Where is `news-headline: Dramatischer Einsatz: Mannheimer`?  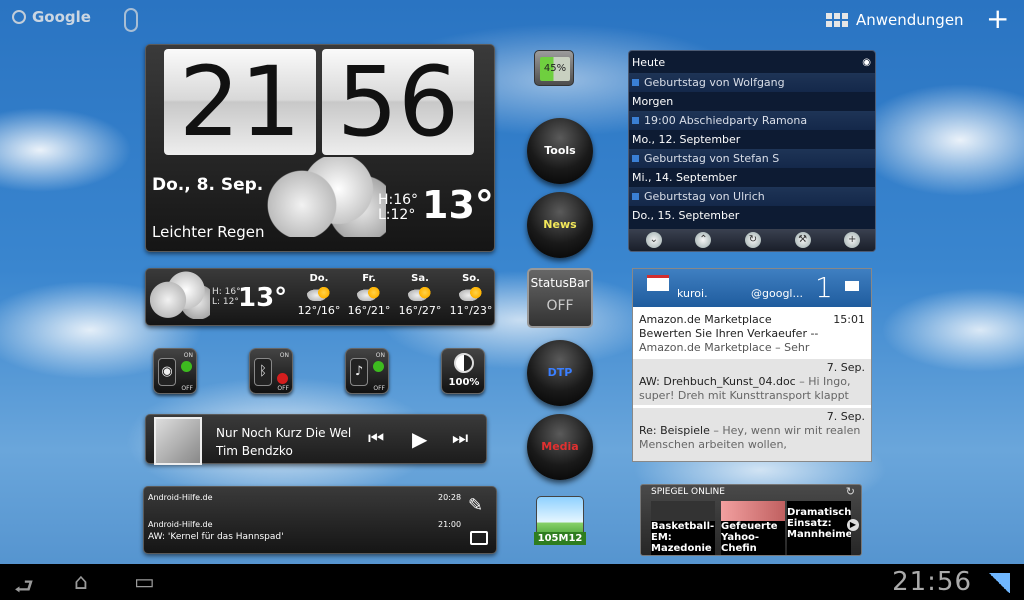
news-headline: Dramatischer Einsatz: Mannheimer is located at coordinates (819, 523).